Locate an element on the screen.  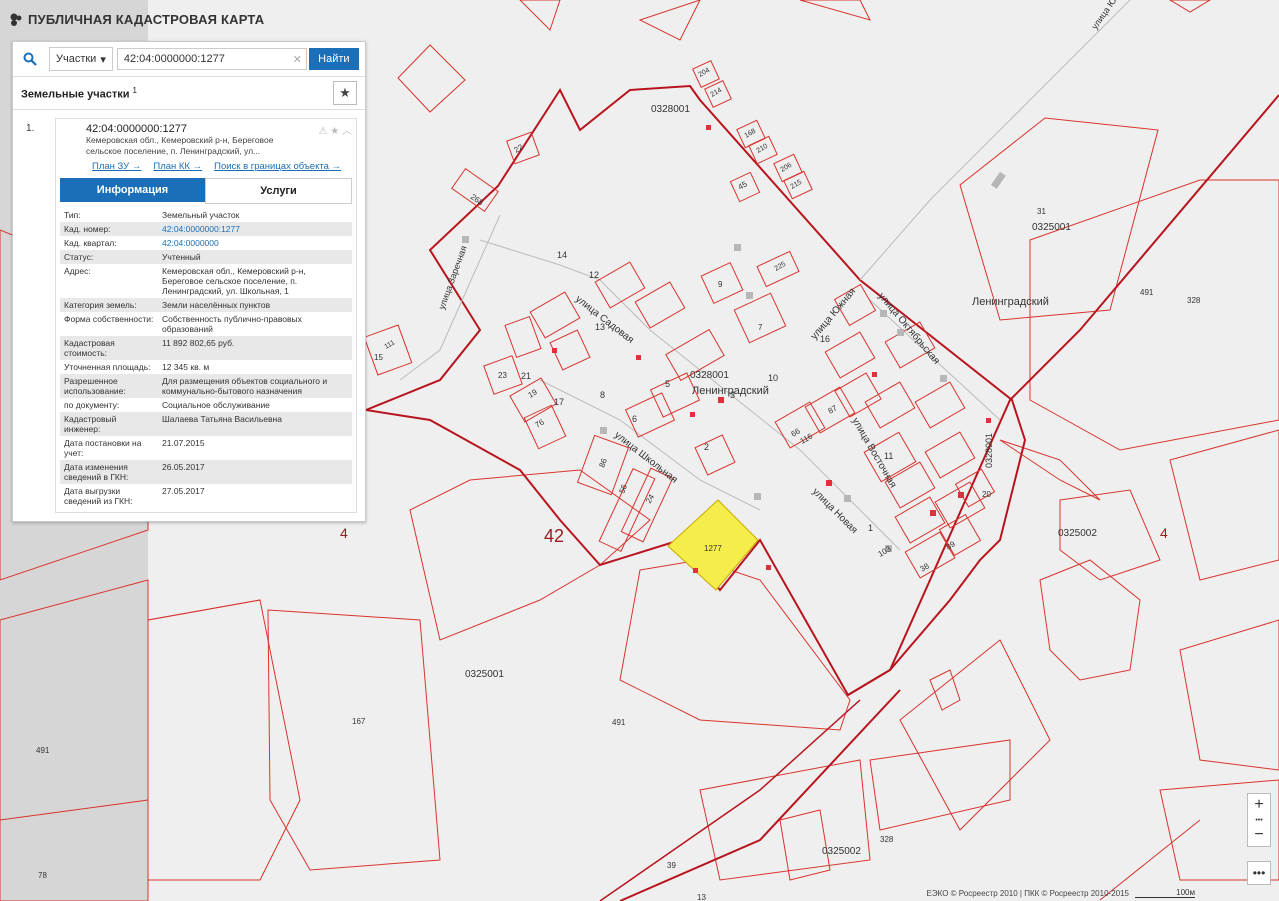
tab-services: Услуги is located at coordinates (278, 191).